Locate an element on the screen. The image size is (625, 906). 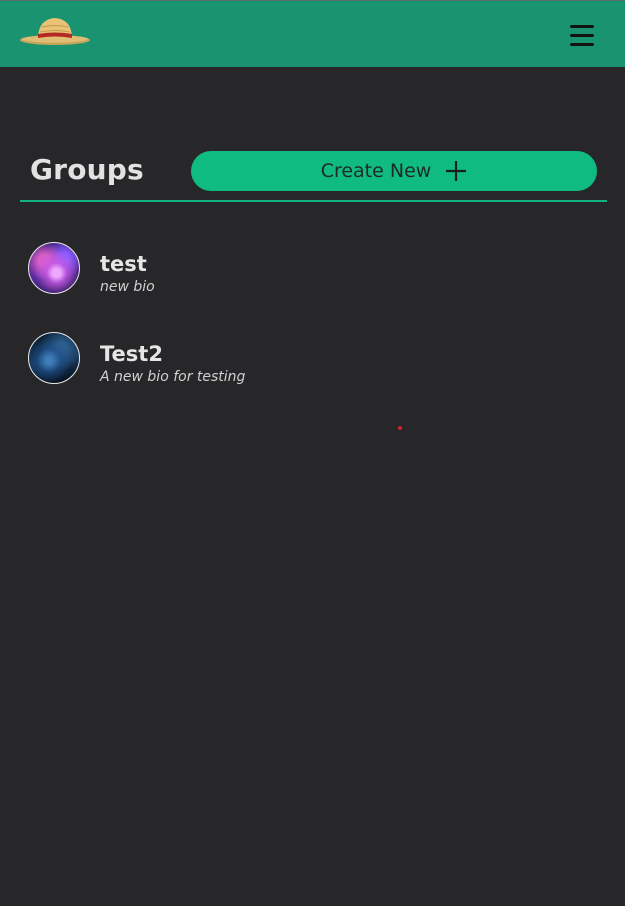
group-list-item-test: test new bio is located at coordinates (178, 270).